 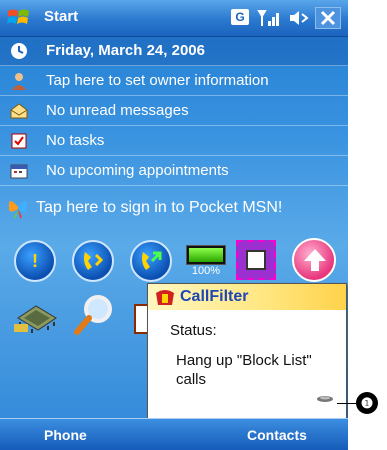 I want to click on notification-title-bar: CallFilter, so click(x=247, y=297).